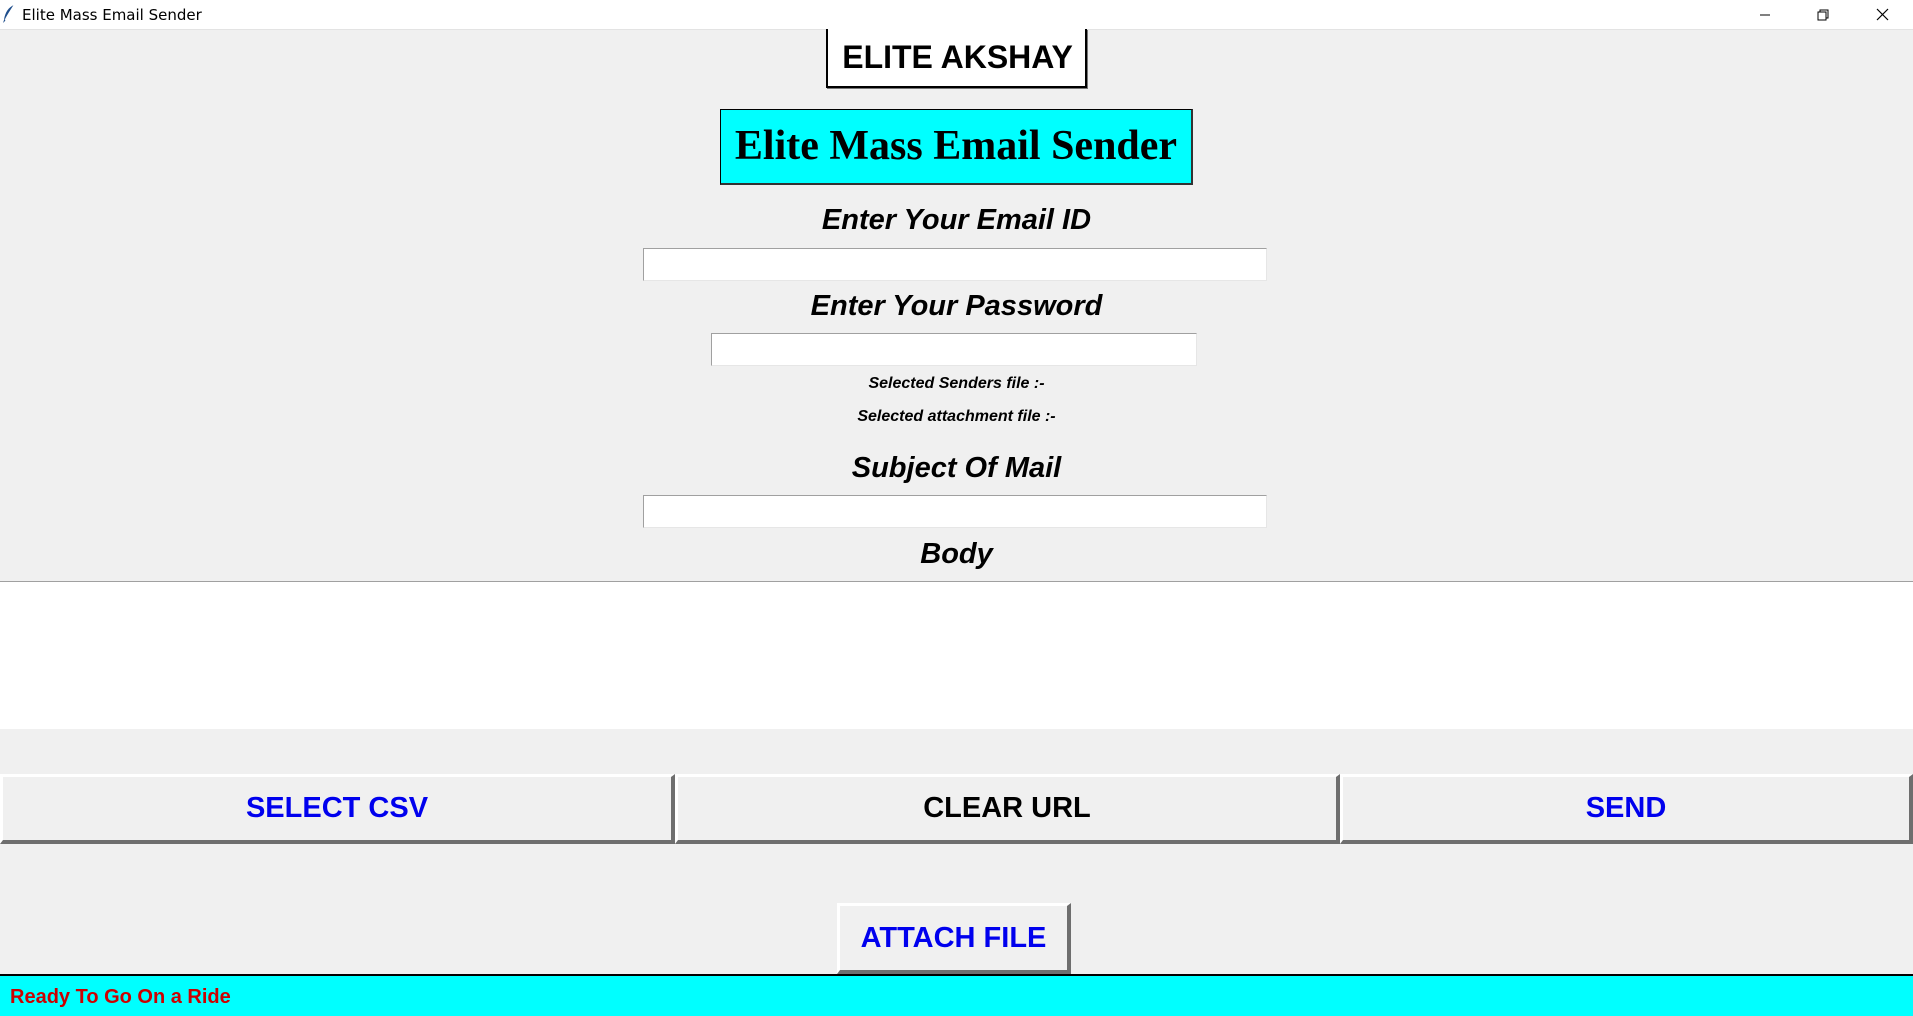  What do you see at coordinates (955, 264) in the screenshot?
I see `email-field` at bounding box center [955, 264].